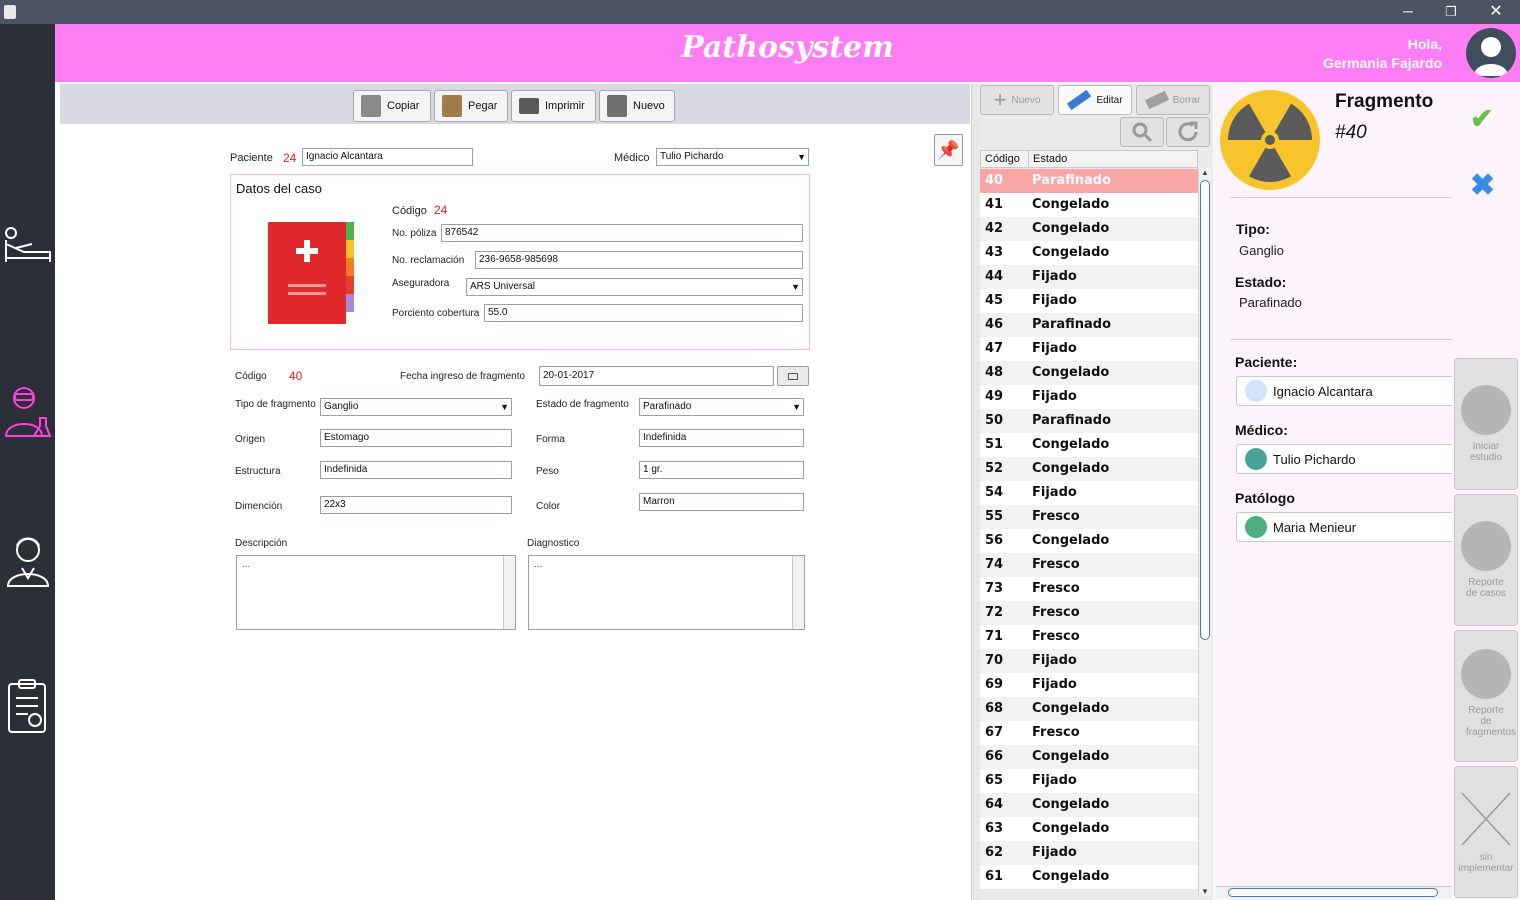  Describe the element at coordinates (392, 106) in the screenshot. I see `copy-button: Copiar` at that location.